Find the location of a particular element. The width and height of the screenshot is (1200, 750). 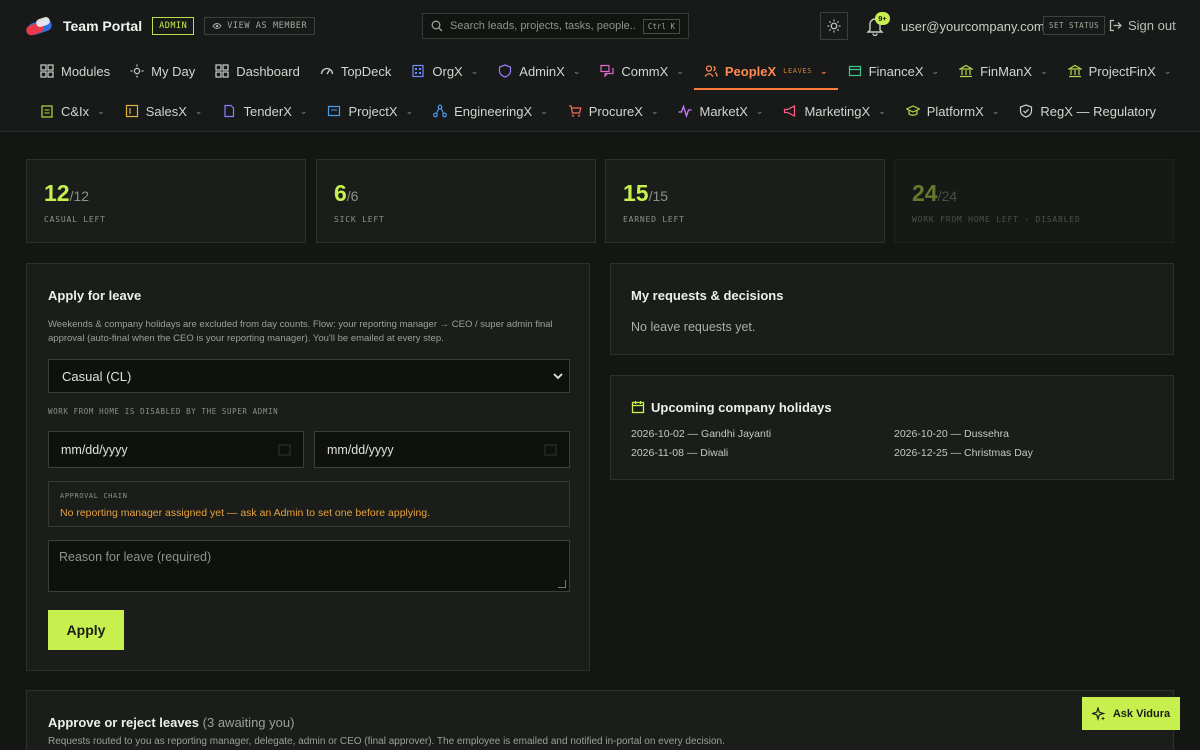

nav-label: EngineeringX is located at coordinates (493, 111).